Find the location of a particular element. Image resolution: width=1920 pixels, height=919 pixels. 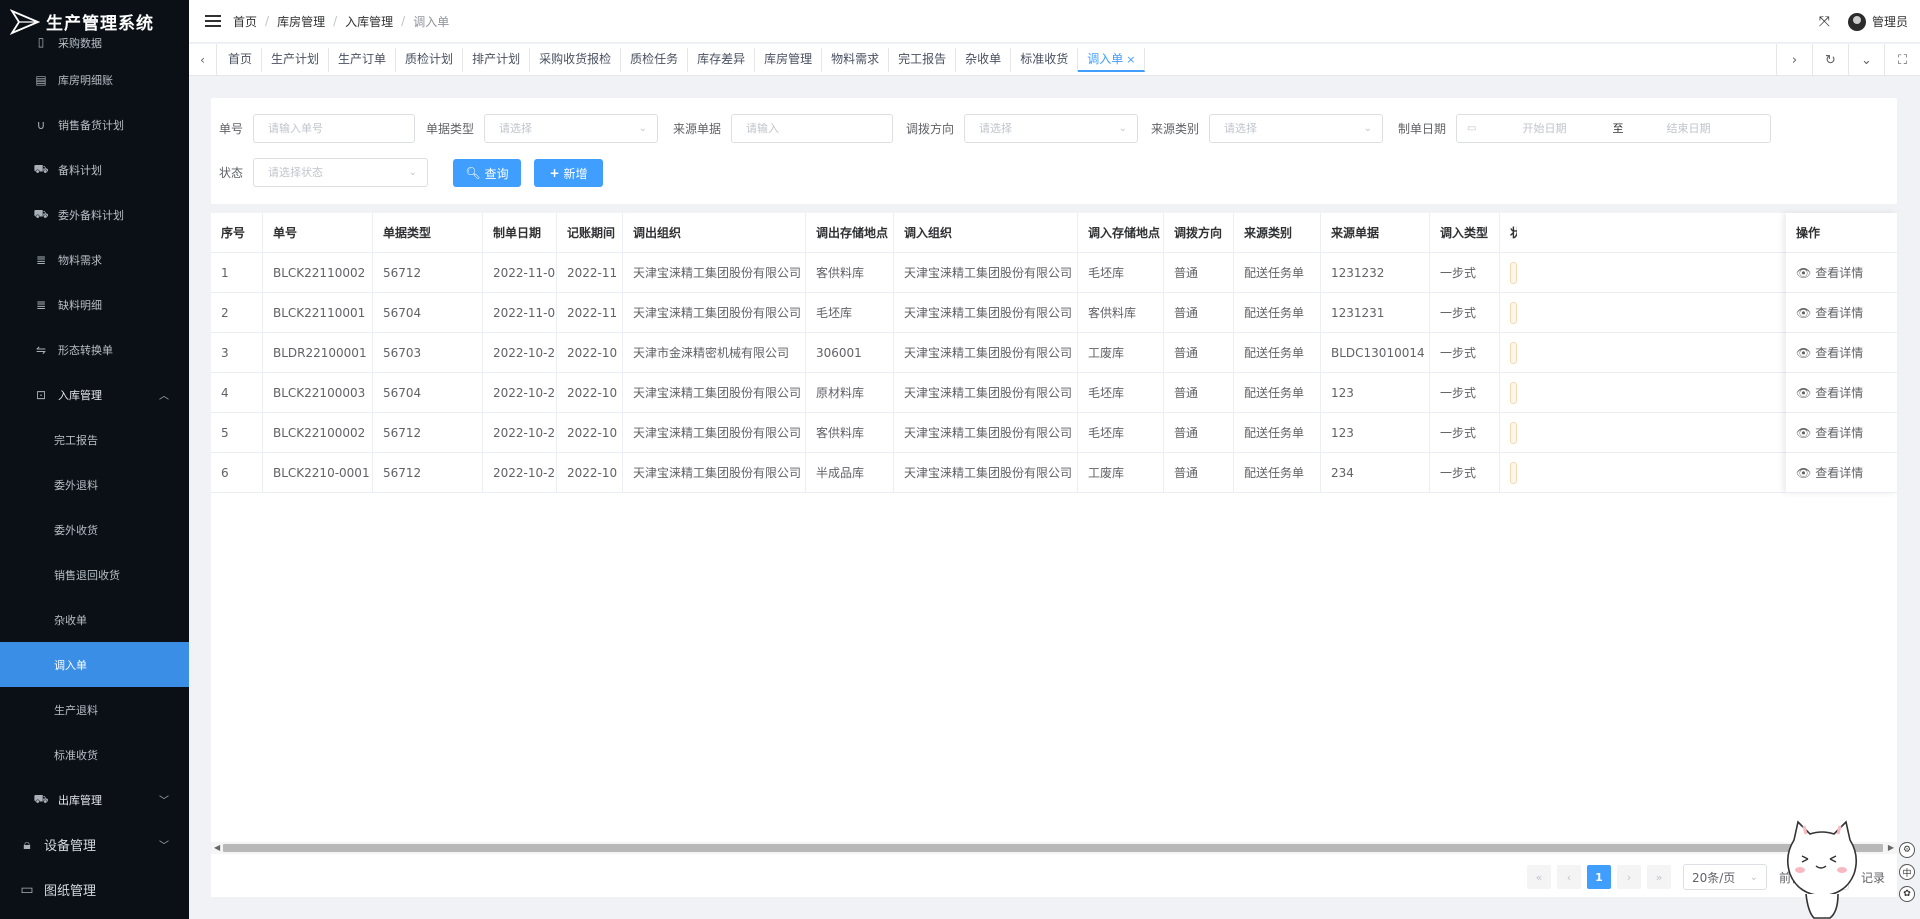

source-type-select: 请选择 ⌄ is located at coordinates (1296, 128).